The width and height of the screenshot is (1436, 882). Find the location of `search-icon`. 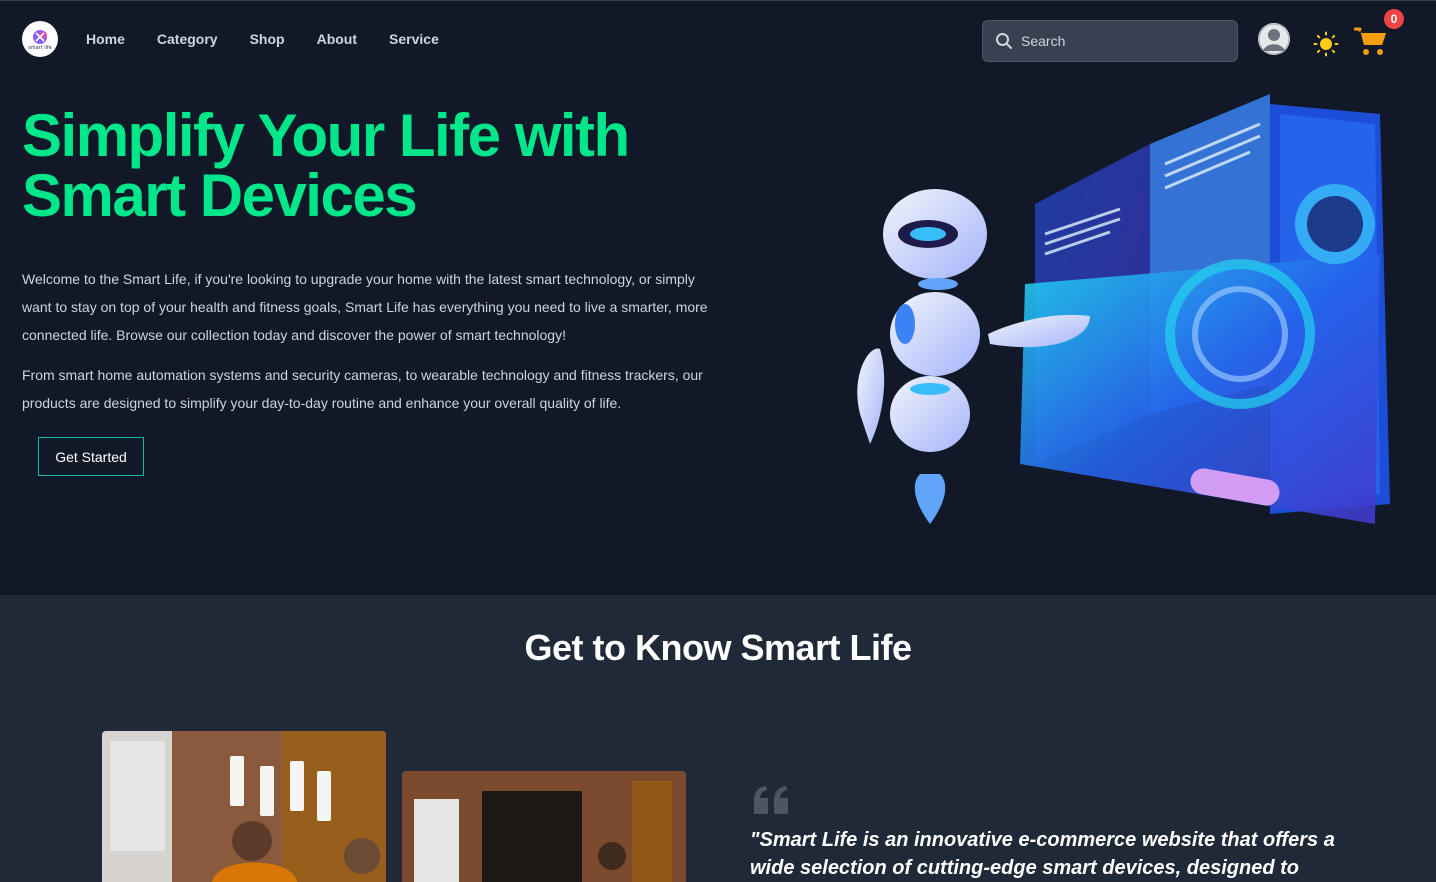

search-icon is located at coordinates (1004, 41).